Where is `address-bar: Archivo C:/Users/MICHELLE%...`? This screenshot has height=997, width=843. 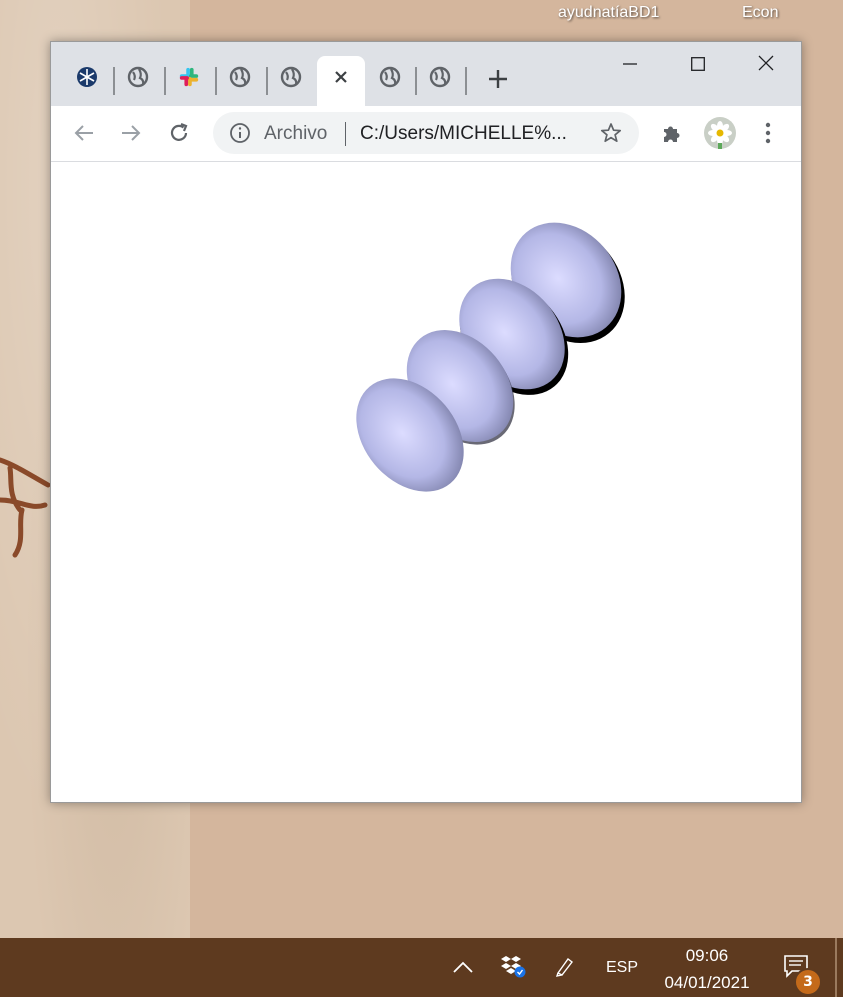
address-bar: Archivo C:/Users/MICHELLE%... is located at coordinates (426, 133).